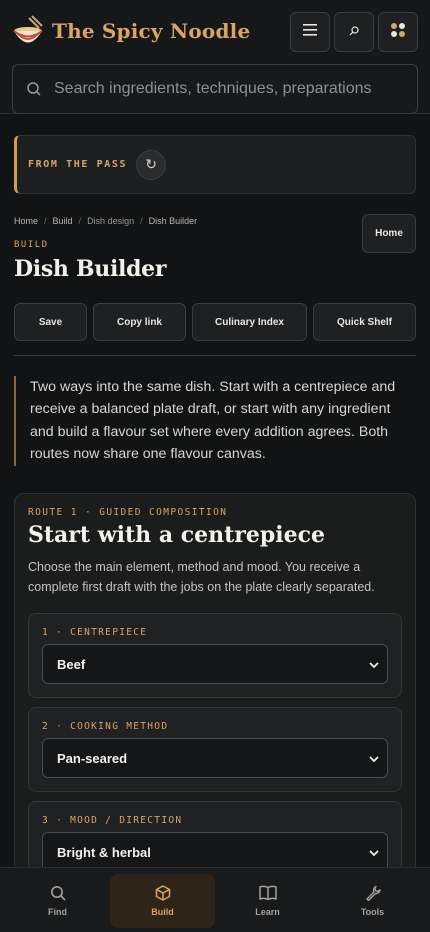  I want to click on nav-label: Learn, so click(267, 912).